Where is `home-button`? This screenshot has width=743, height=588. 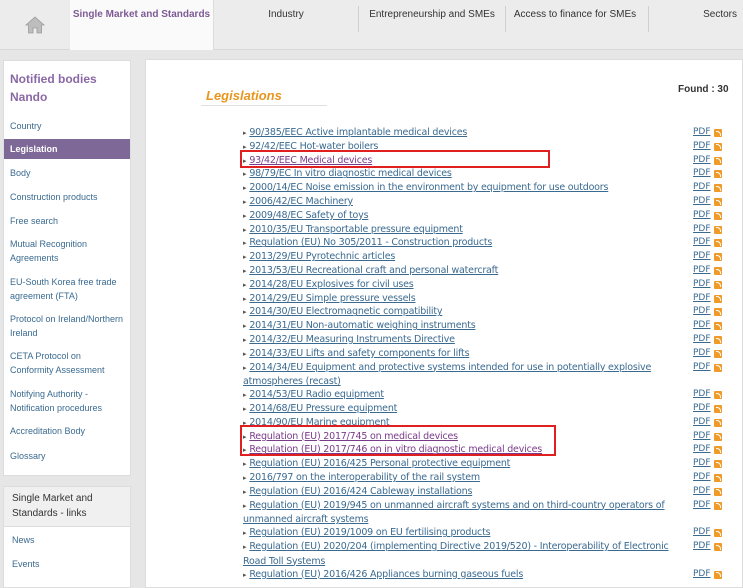
home-button is located at coordinates (35, 25).